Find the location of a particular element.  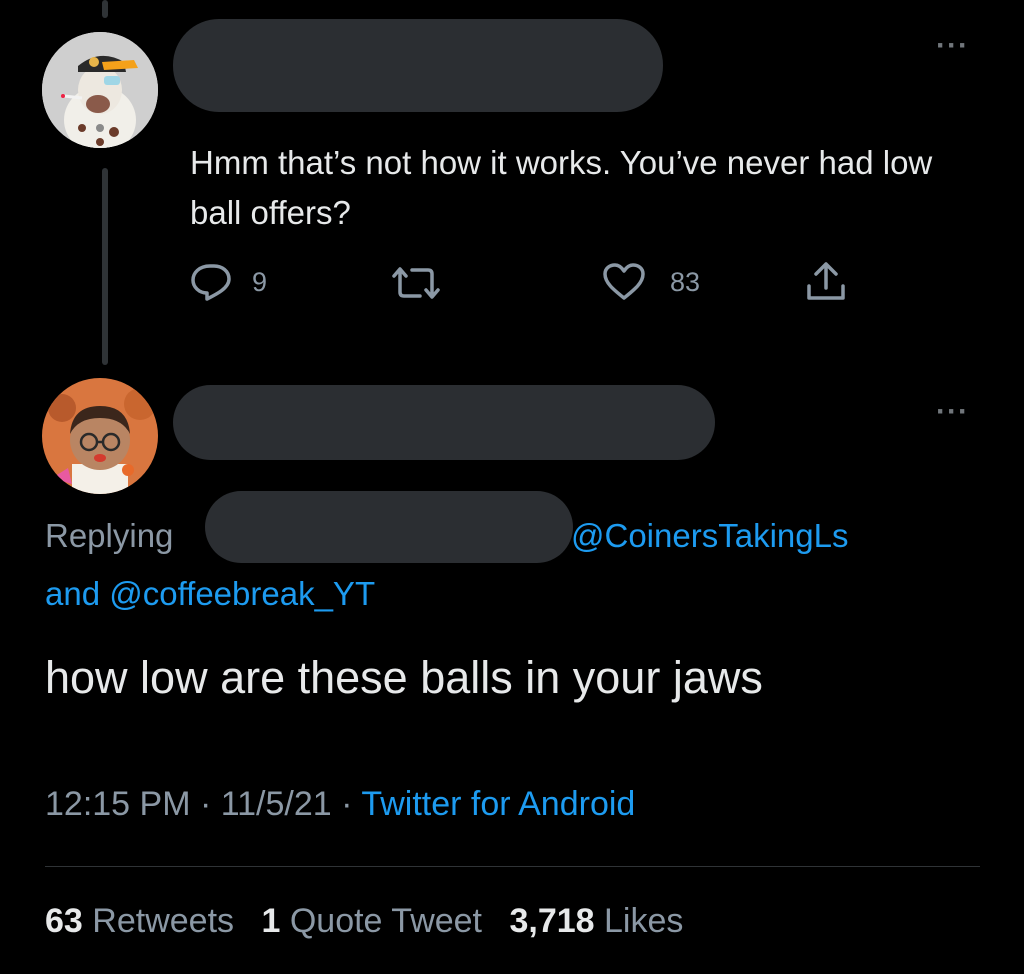

likes-stat: 3,718 Likes is located at coordinates (596, 921).